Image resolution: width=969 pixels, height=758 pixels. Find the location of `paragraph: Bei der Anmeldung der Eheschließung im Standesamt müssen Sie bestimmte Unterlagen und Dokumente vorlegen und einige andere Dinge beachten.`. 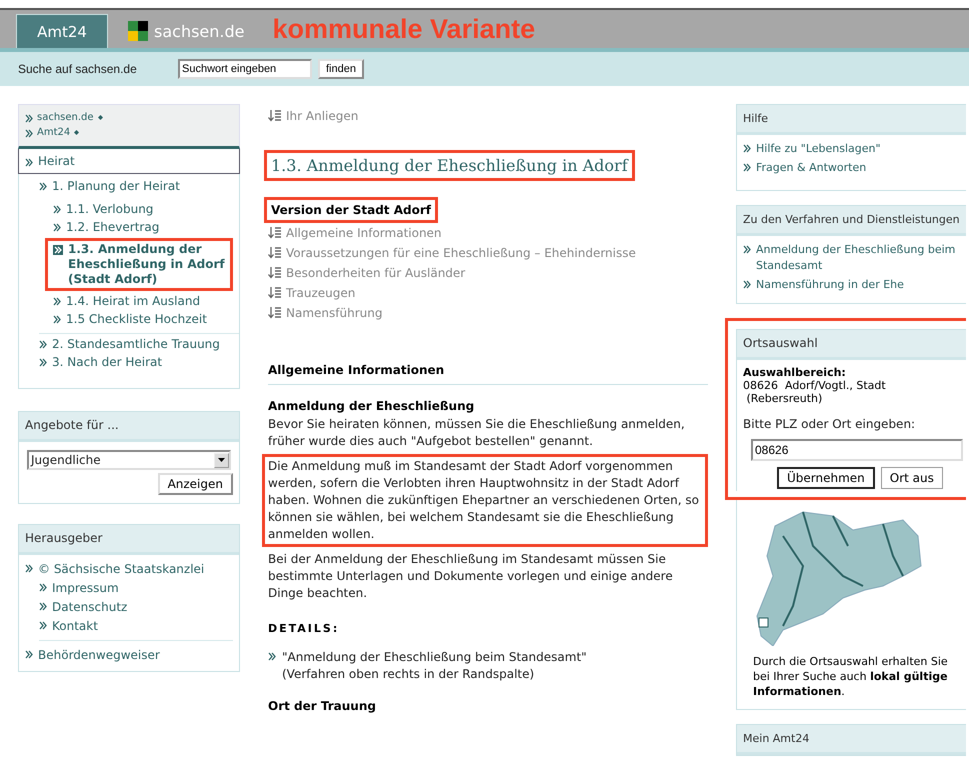

paragraph: Bei der Anmeldung der Eheschließung im Standesamt müssen Sie bestimmte Unterlagen und Dokumente vorlegen und einige andere Dinge beachten. is located at coordinates (471, 576).